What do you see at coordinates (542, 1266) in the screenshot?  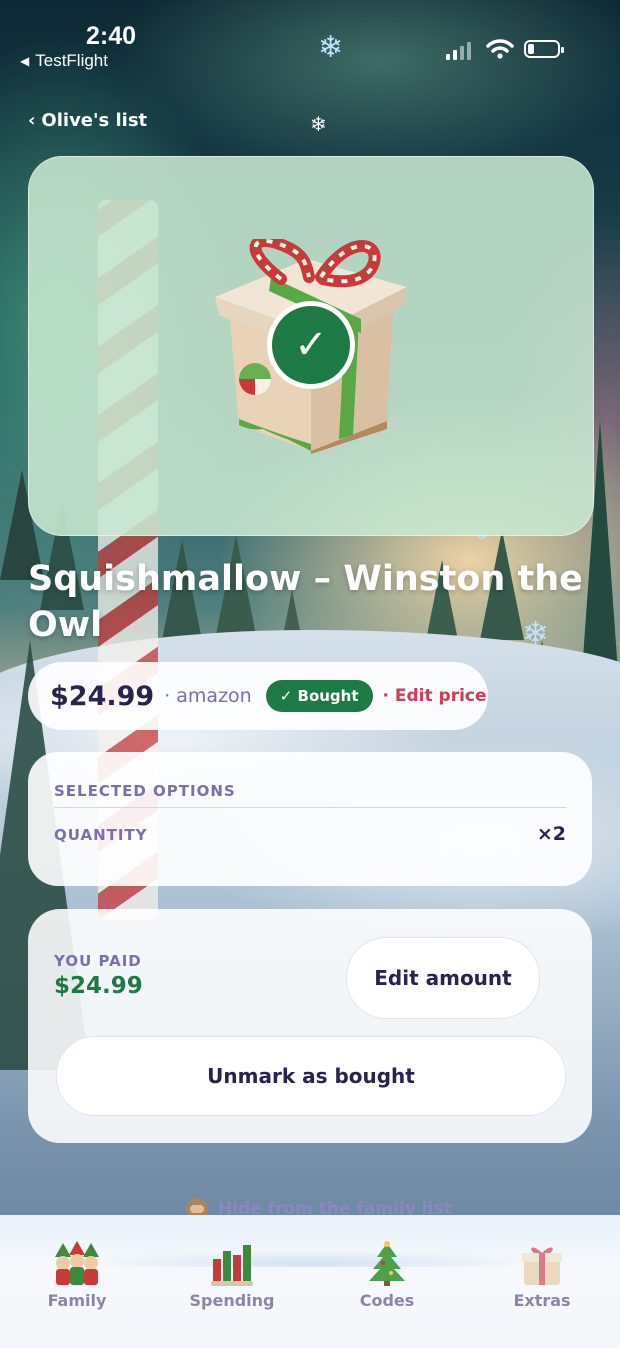 I see `gift-icon` at bounding box center [542, 1266].